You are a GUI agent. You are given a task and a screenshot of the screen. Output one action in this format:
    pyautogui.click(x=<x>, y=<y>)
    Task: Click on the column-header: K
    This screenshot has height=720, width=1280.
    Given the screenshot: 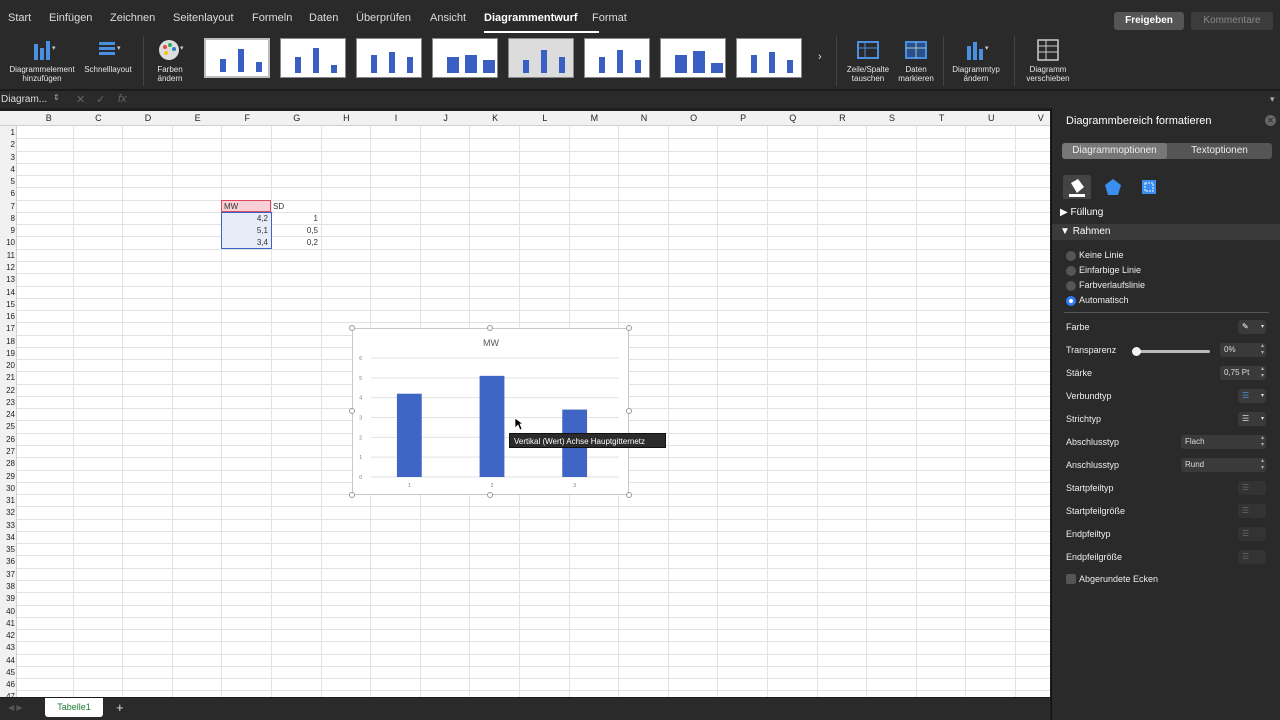 What is the action you would take?
    pyautogui.click(x=495, y=118)
    